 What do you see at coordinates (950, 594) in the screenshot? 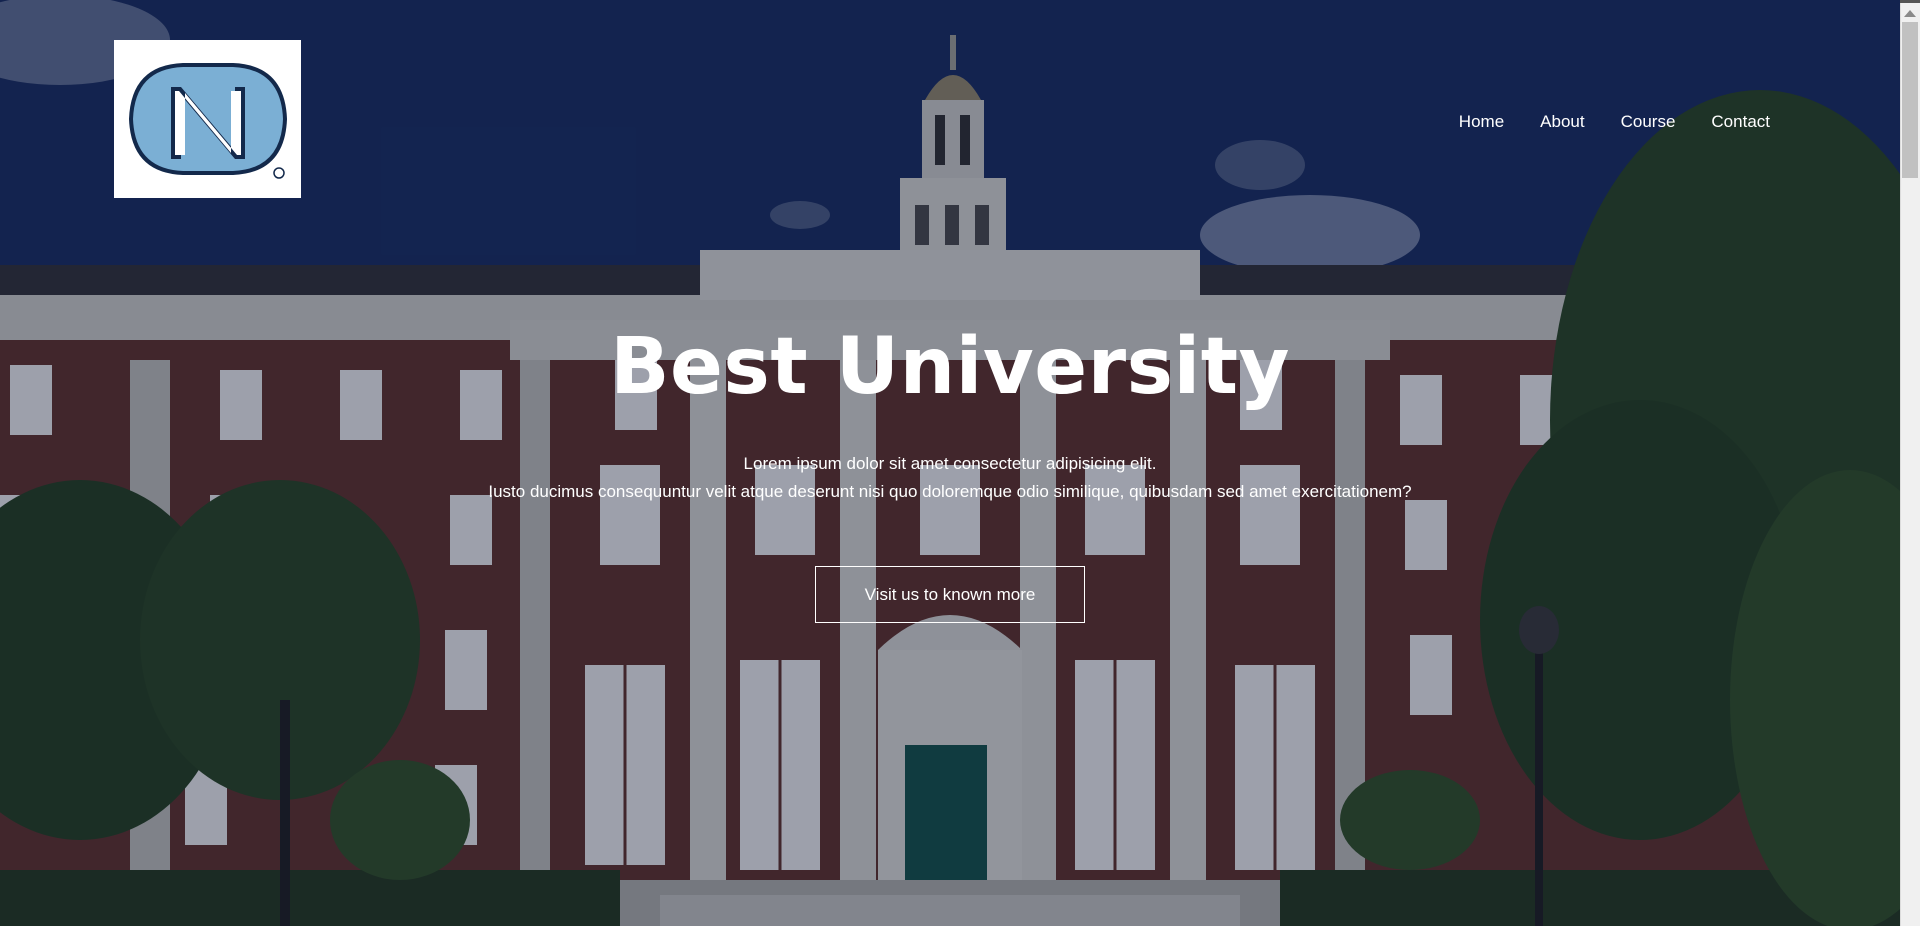
I see `visit-us-button: Visit us to known more` at bounding box center [950, 594].